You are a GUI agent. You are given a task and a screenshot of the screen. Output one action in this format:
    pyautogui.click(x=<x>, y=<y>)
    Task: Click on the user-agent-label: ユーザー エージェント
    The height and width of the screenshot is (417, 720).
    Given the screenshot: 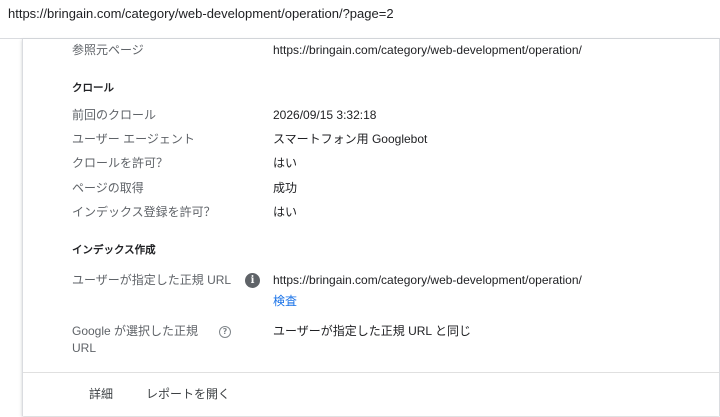 What is the action you would take?
    pyautogui.click(x=133, y=139)
    